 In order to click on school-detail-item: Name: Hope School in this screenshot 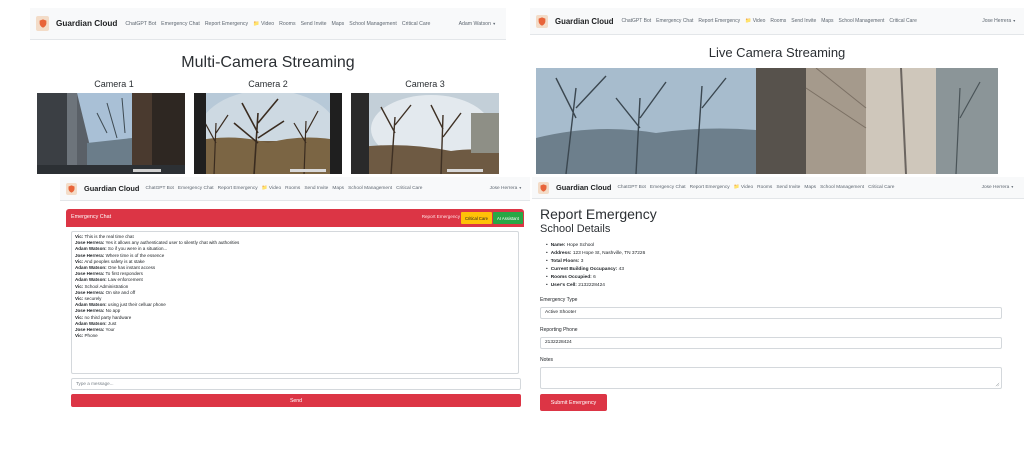, I will do `click(595, 246)`.